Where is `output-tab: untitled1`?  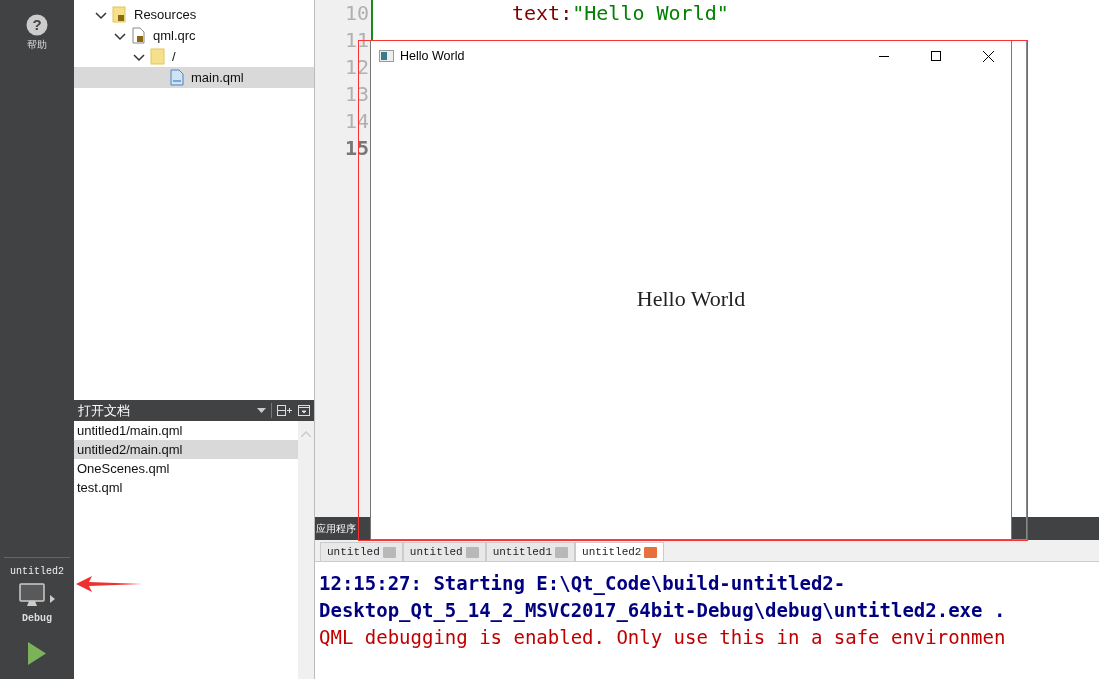
output-tab: untitled1 is located at coordinates (530, 551).